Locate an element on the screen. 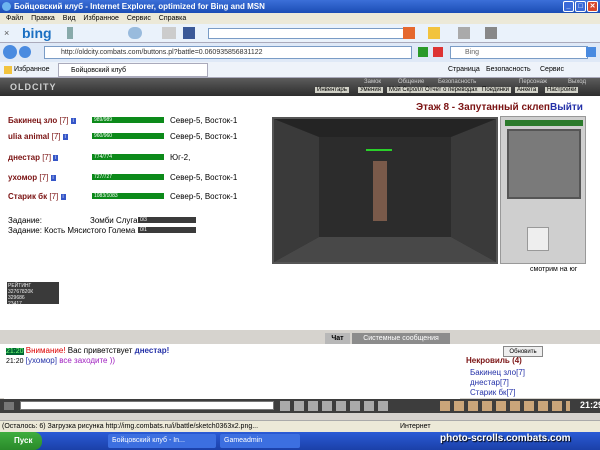  chat-text: все заходите )) is located at coordinates (87, 360).